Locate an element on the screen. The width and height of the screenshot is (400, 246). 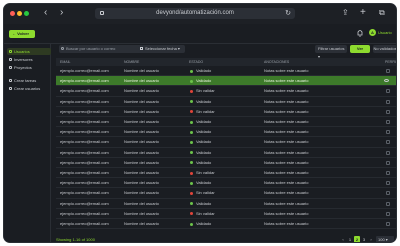
minimize-window-button is located at coordinates (19, 13).